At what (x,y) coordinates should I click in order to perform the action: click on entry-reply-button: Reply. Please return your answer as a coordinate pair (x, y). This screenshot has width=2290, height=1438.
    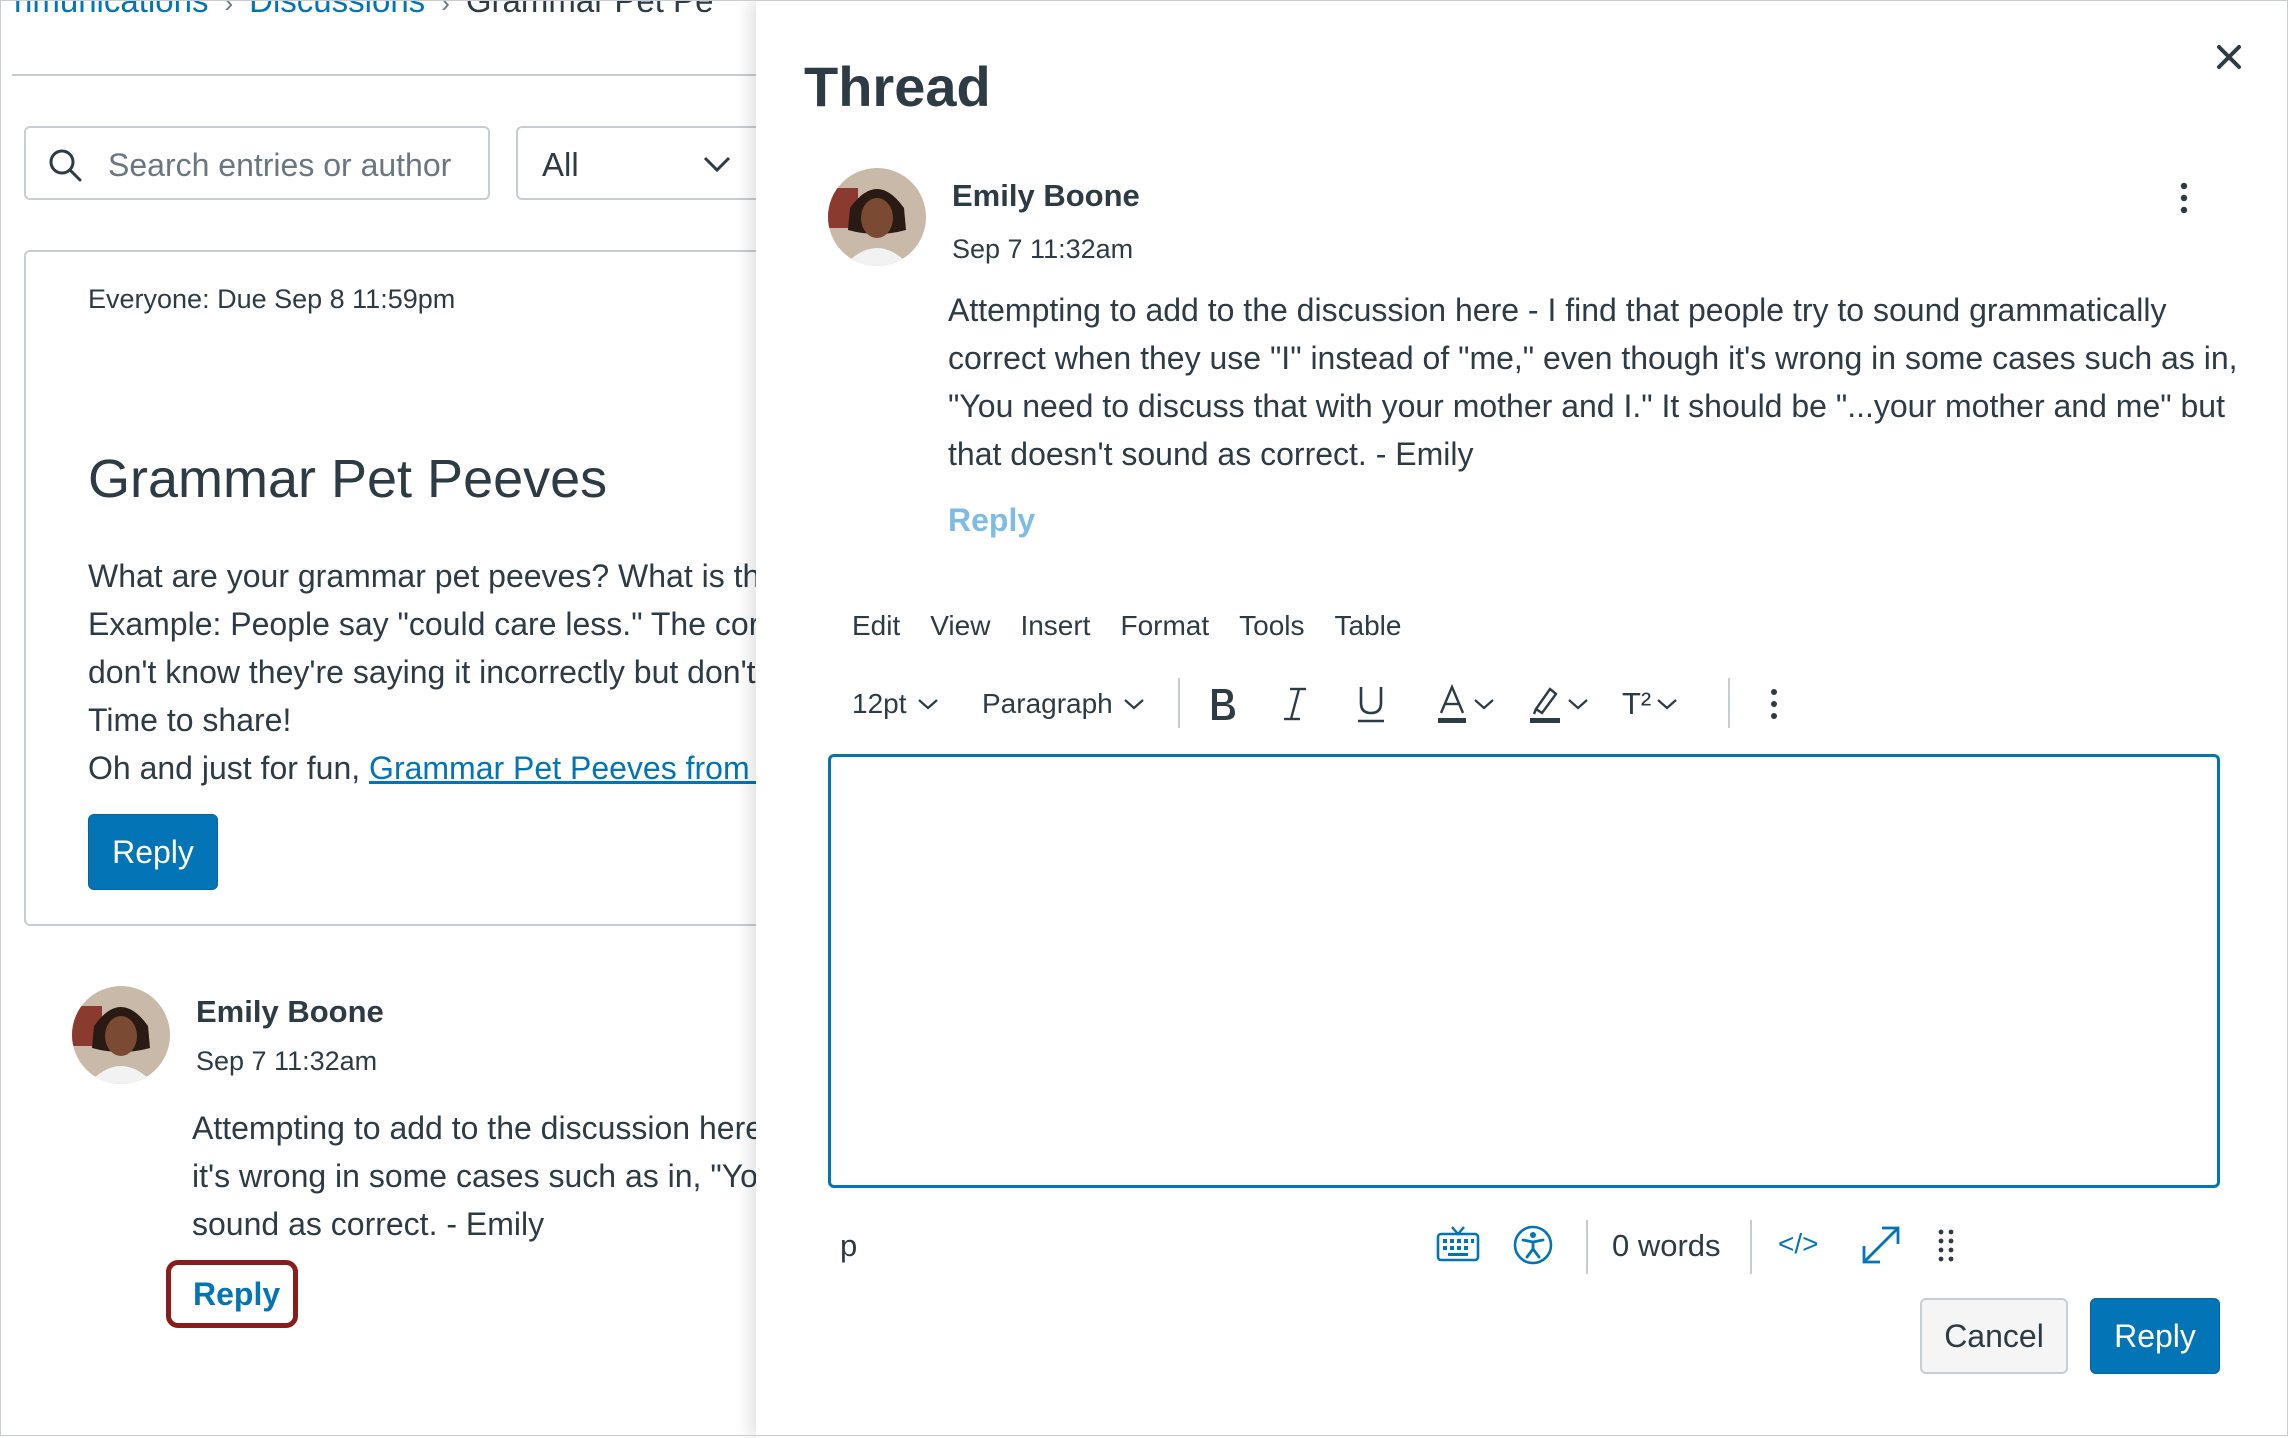
    Looking at the image, I should click on (232, 1294).